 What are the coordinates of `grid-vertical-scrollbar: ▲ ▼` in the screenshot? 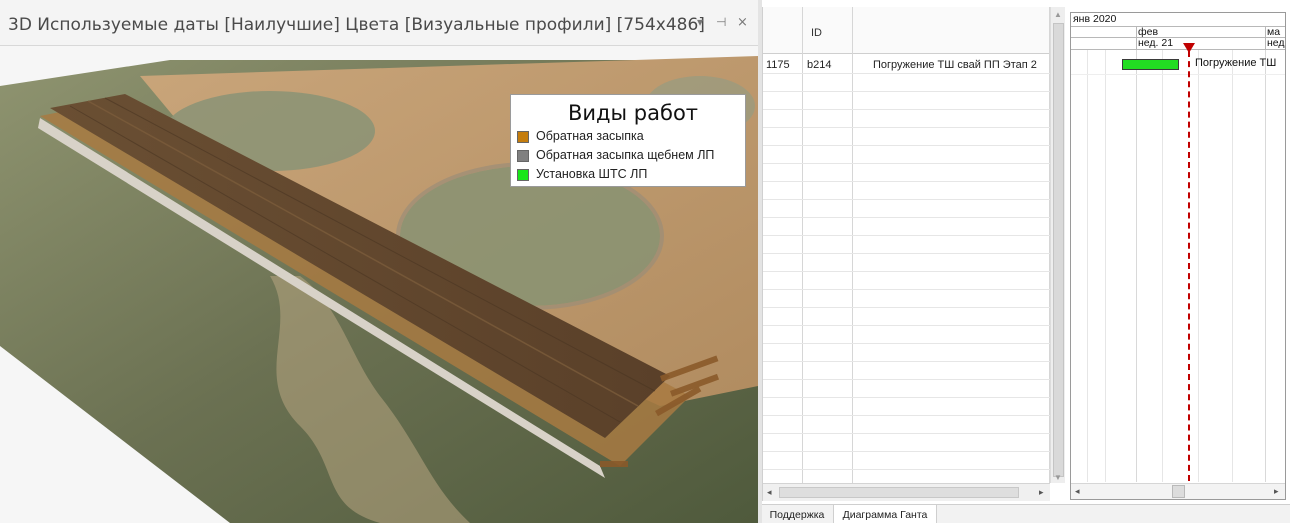 It's located at (1057, 245).